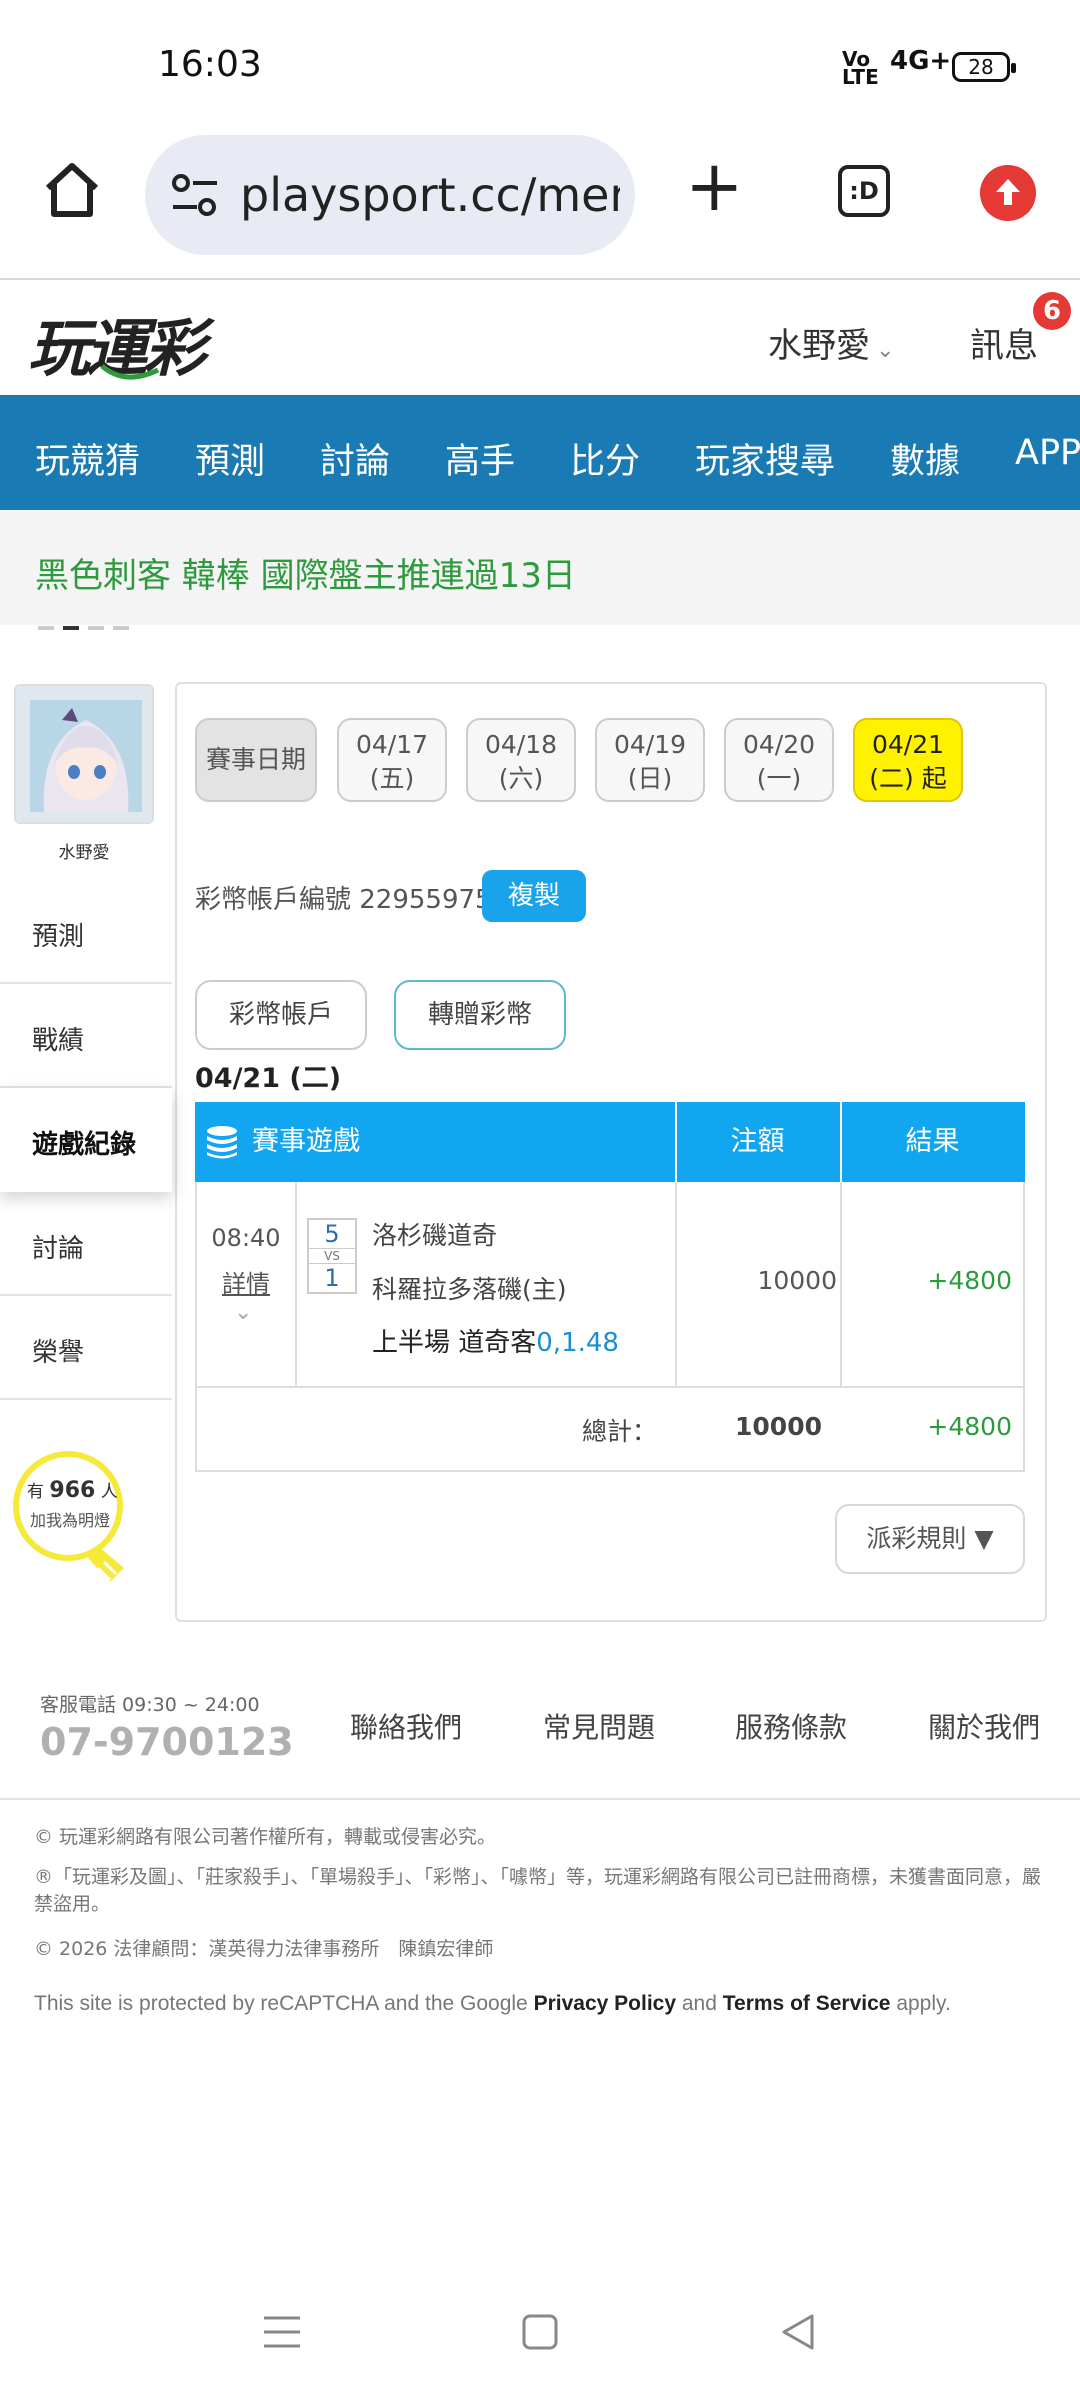  What do you see at coordinates (1004, 342) in the screenshot?
I see `messages-link: 訊息` at bounding box center [1004, 342].